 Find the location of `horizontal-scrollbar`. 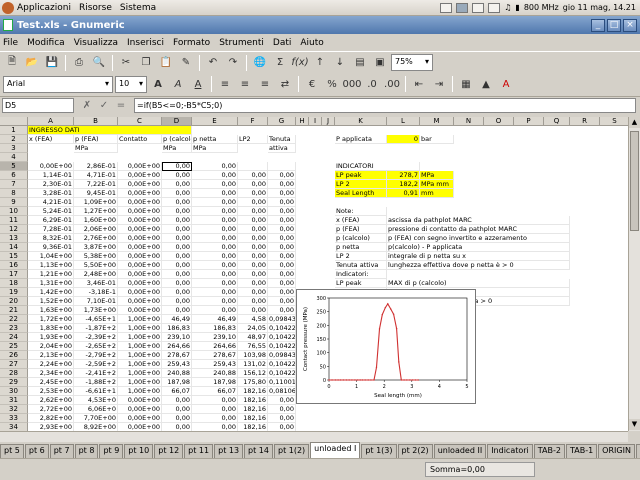

horizontal-scrollbar is located at coordinates (314, 436).